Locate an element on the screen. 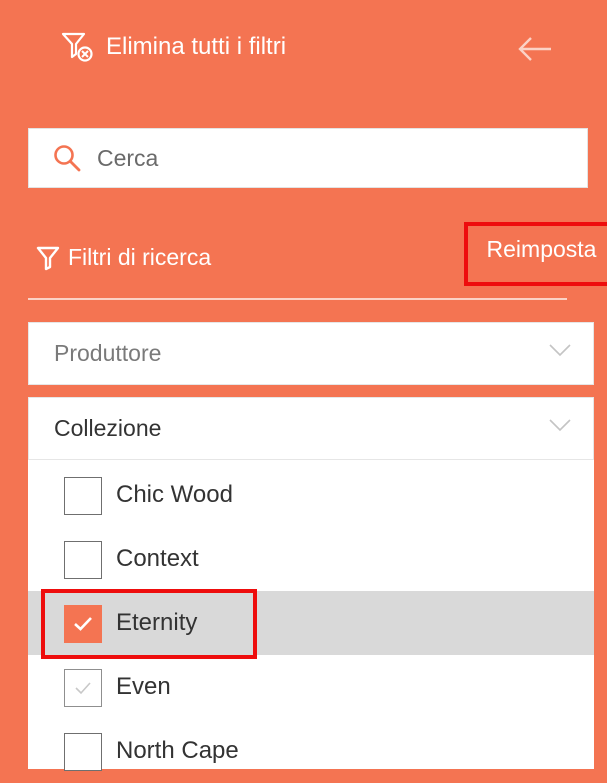 The image size is (607, 783). clear-all-filters-label: Elimina tutti i filtri is located at coordinates (196, 46).